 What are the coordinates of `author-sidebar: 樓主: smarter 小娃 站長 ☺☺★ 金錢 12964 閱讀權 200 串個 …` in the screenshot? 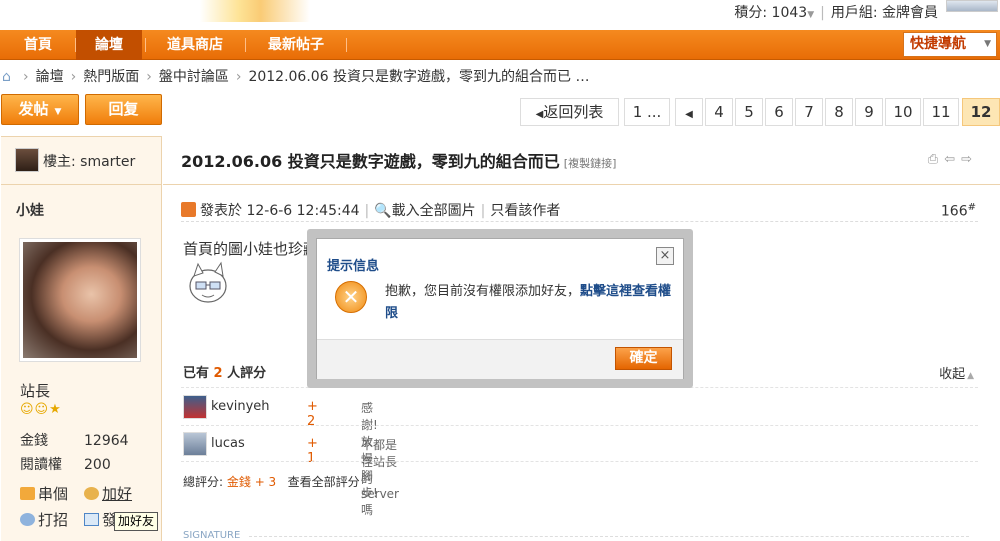 It's located at (81, 338).